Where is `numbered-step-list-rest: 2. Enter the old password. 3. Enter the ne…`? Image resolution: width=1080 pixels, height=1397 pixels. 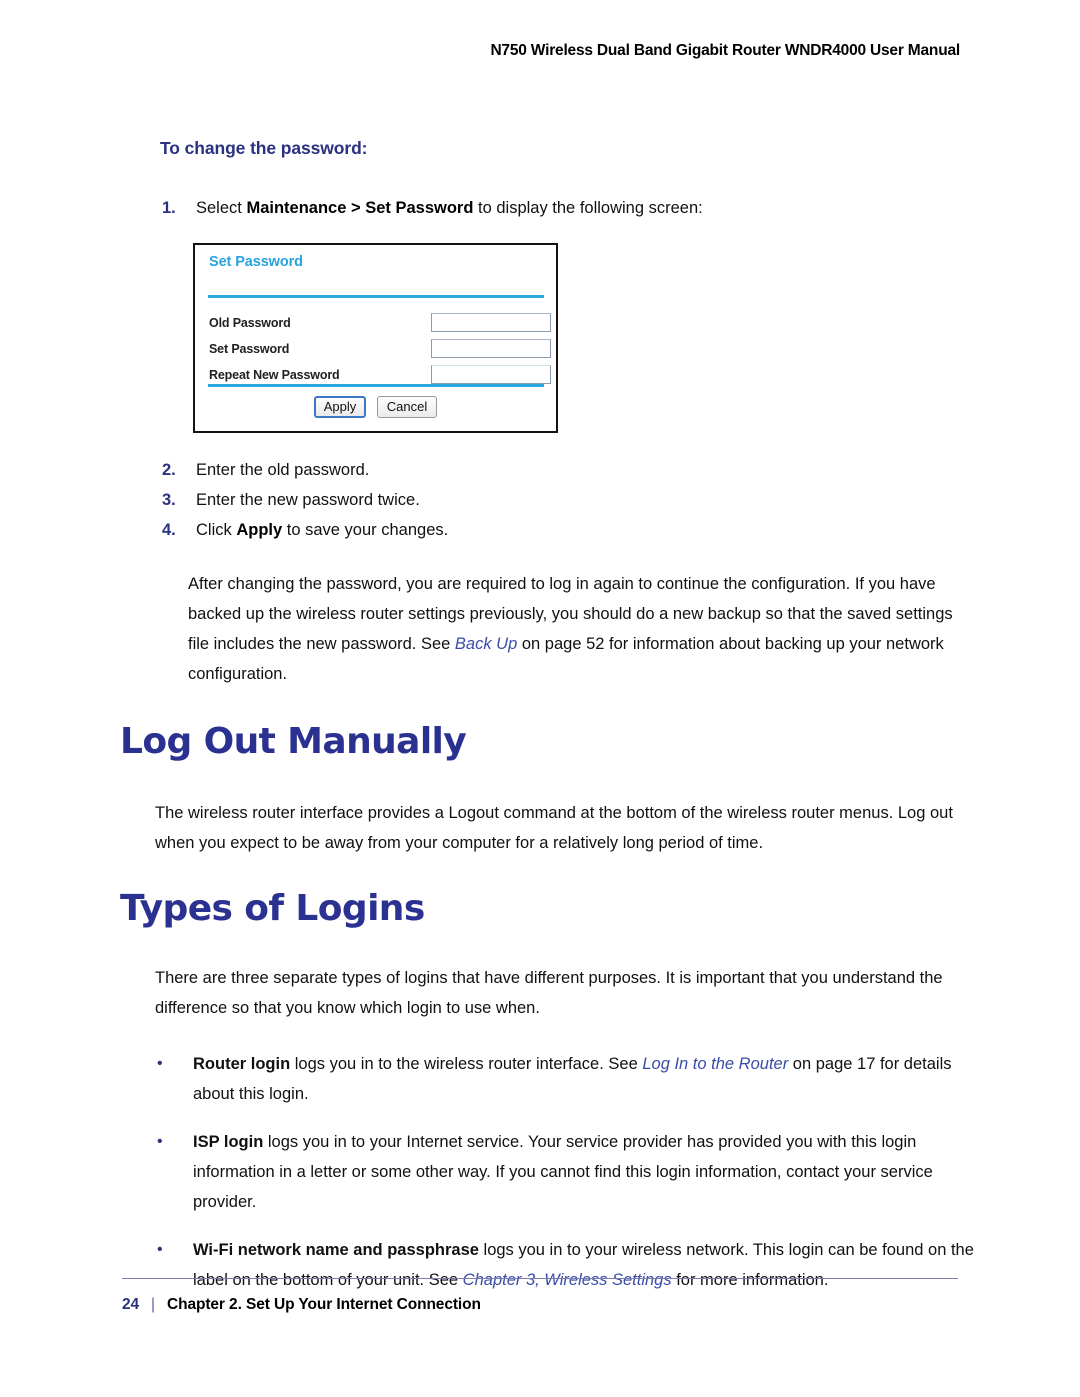
numbered-step-list-rest: 2. Enter the old password. 3. Enter the ne… is located at coordinates (540, 500).